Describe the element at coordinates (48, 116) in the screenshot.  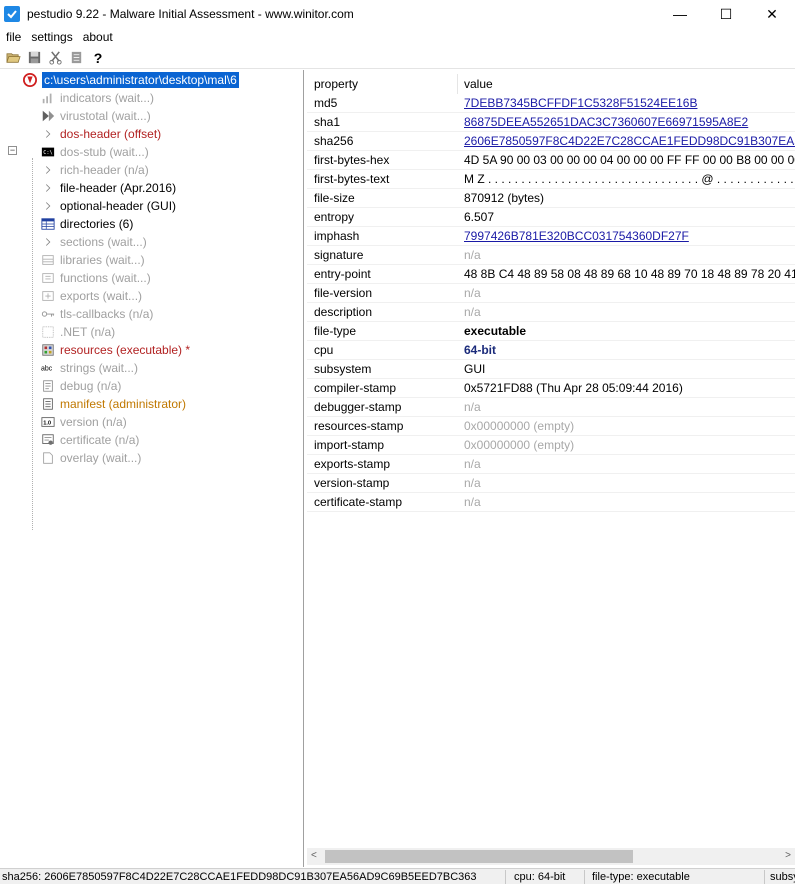
I see `virustotal-icon` at that location.